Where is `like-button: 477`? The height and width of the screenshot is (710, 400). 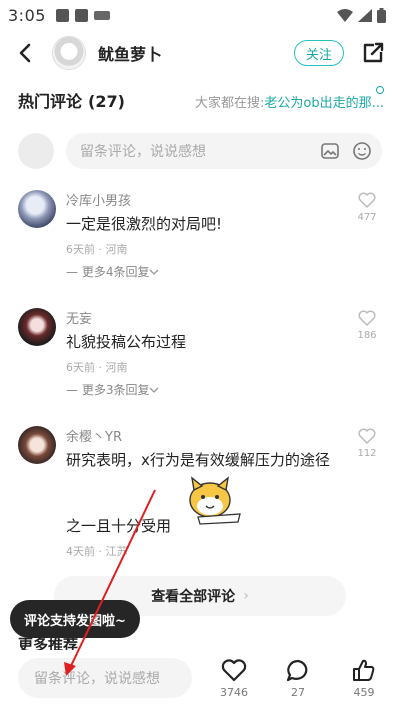 like-button: 477 is located at coordinates (367, 207).